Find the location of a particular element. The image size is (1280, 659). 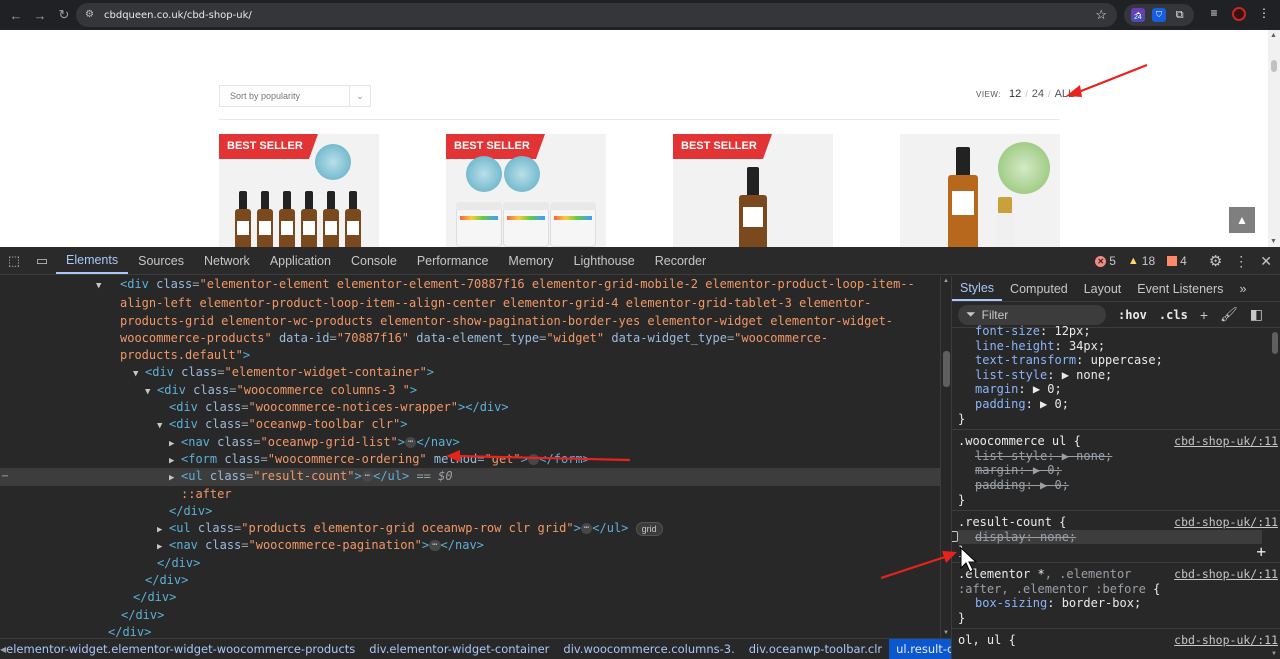

rule-selector-cont: :after, .elementor :before { is located at coordinates (1116, 589).